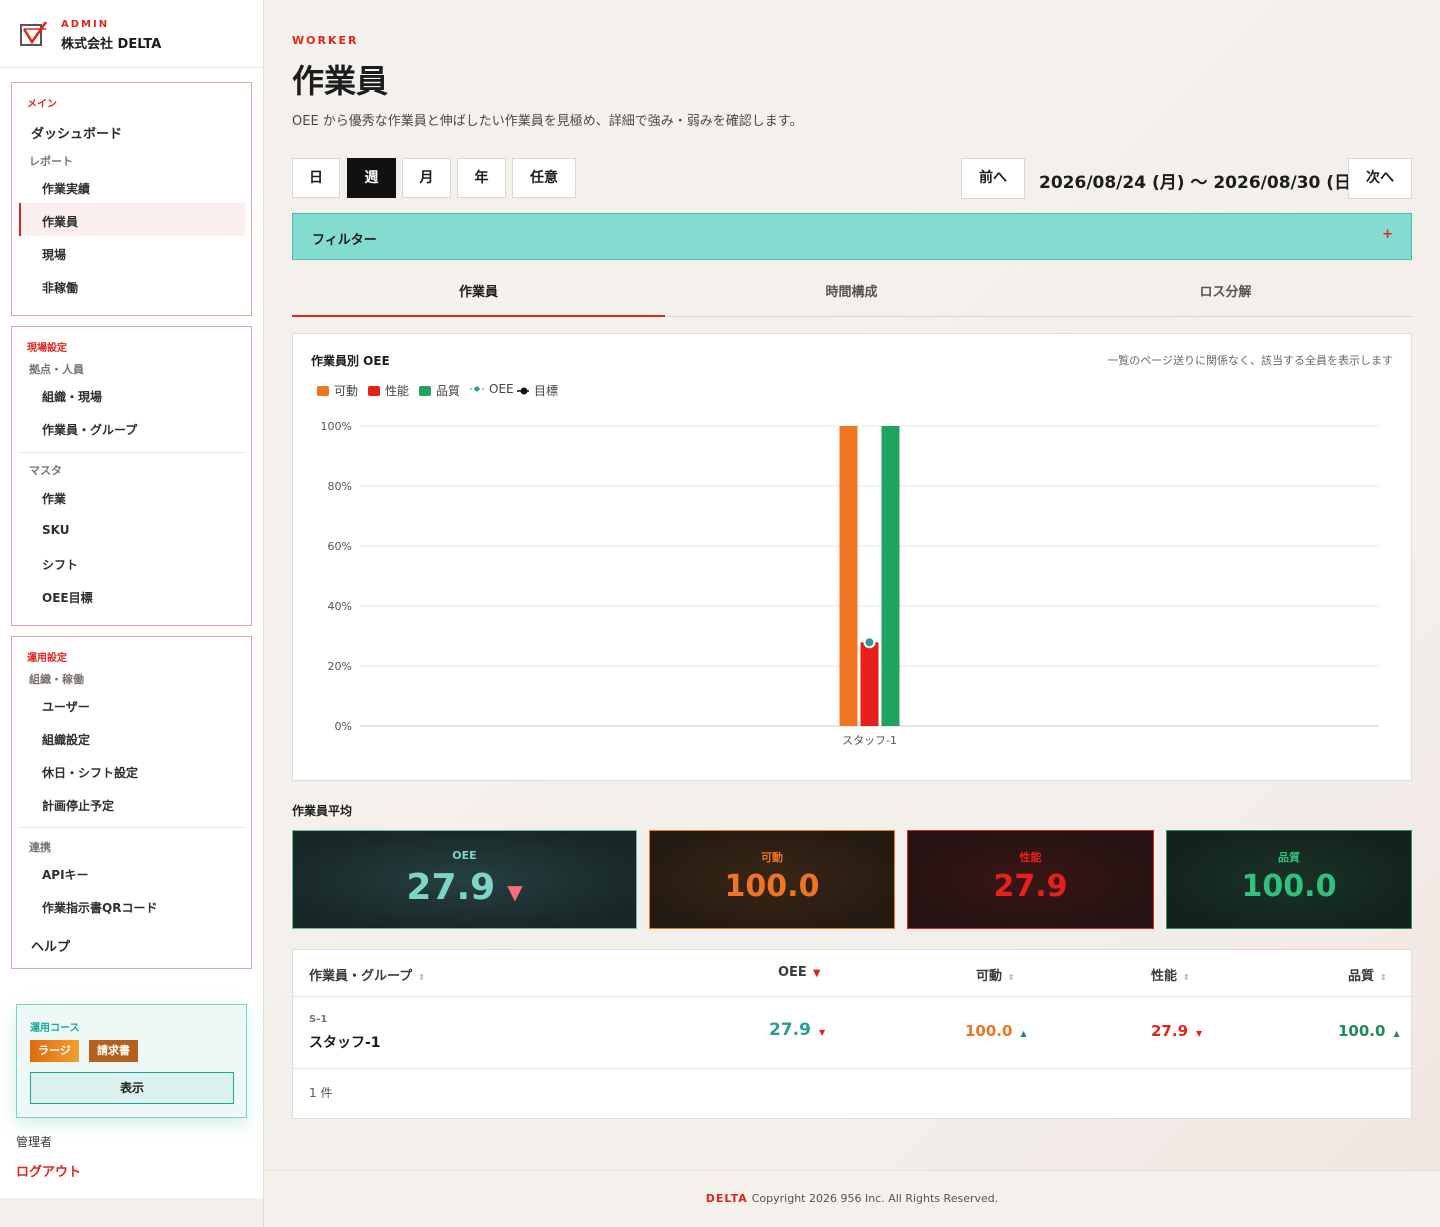 The image size is (1440, 1227). Describe the element at coordinates (993, 178) in the screenshot. I see `prev-period-button: 前へ` at that location.